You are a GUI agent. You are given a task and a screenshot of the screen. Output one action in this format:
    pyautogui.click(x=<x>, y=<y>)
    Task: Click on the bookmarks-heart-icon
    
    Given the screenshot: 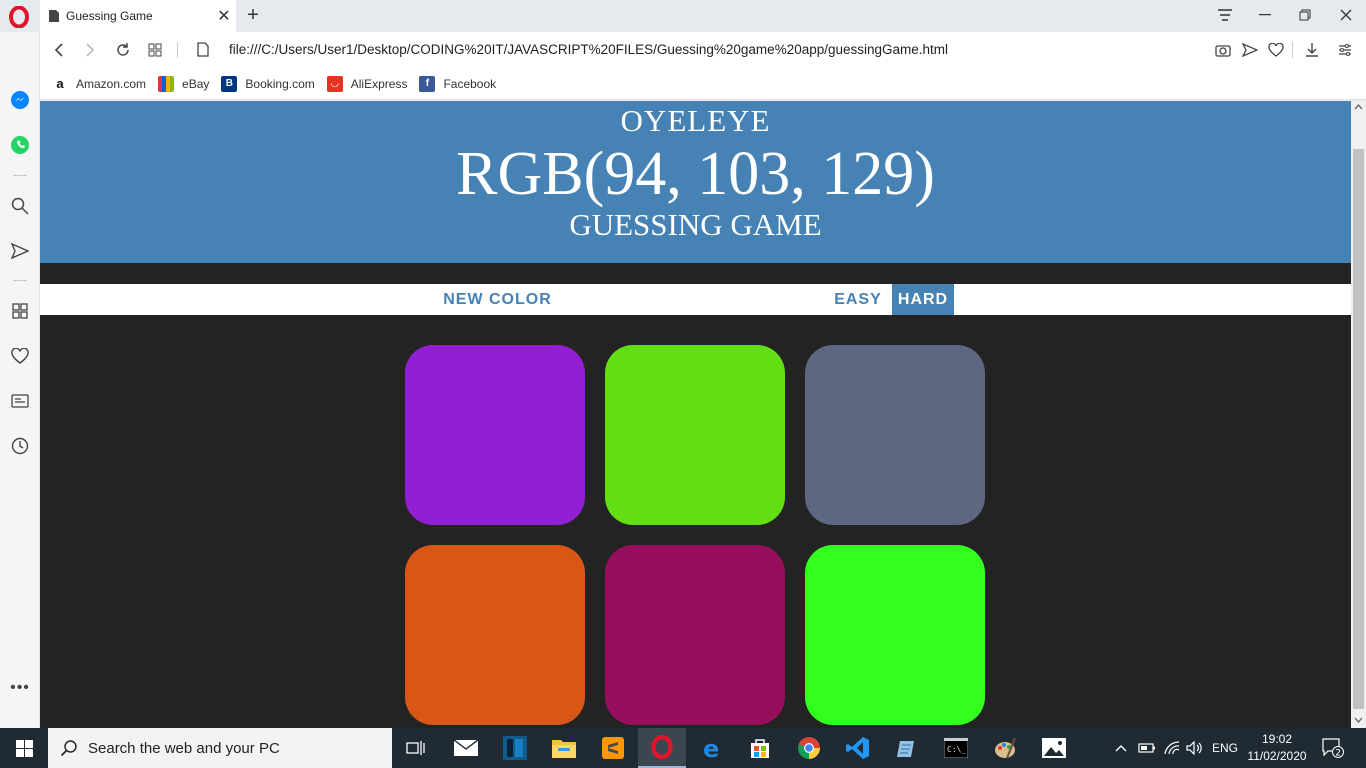 What is the action you would take?
    pyautogui.click(x=20, y=356)
    